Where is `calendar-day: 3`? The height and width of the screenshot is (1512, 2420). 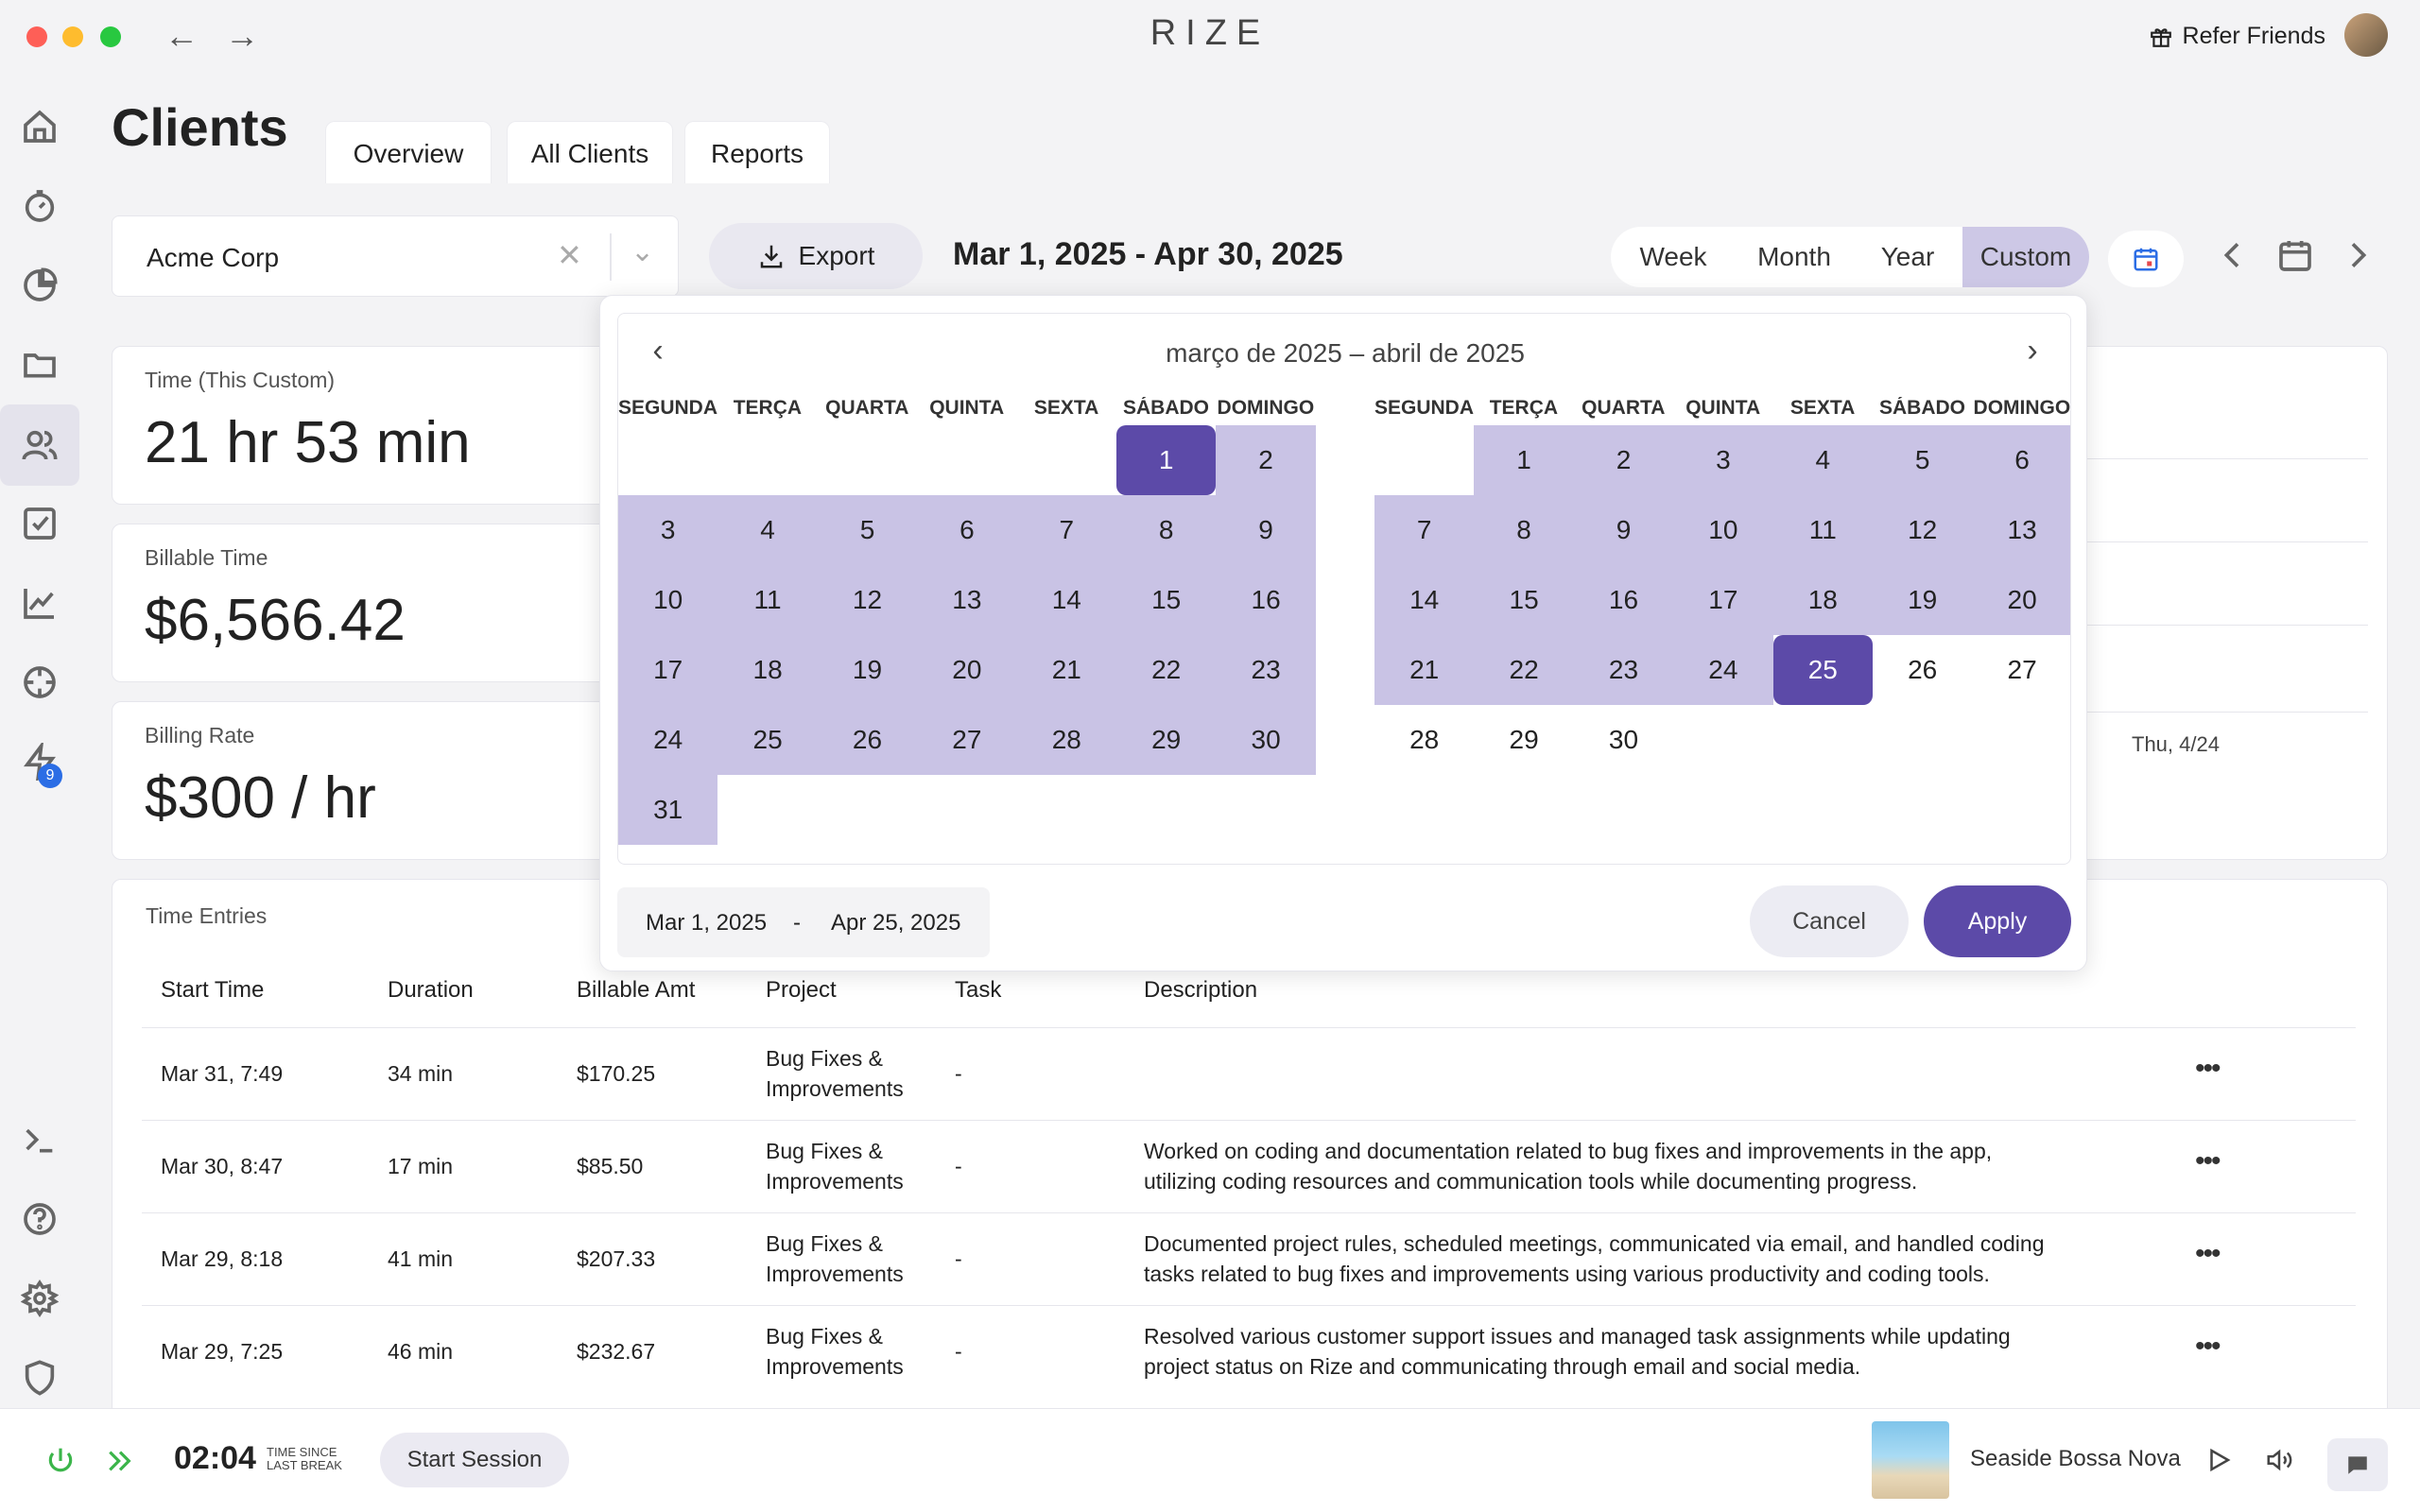
calendar-day: 3 is located at coordinates (1723, 460).